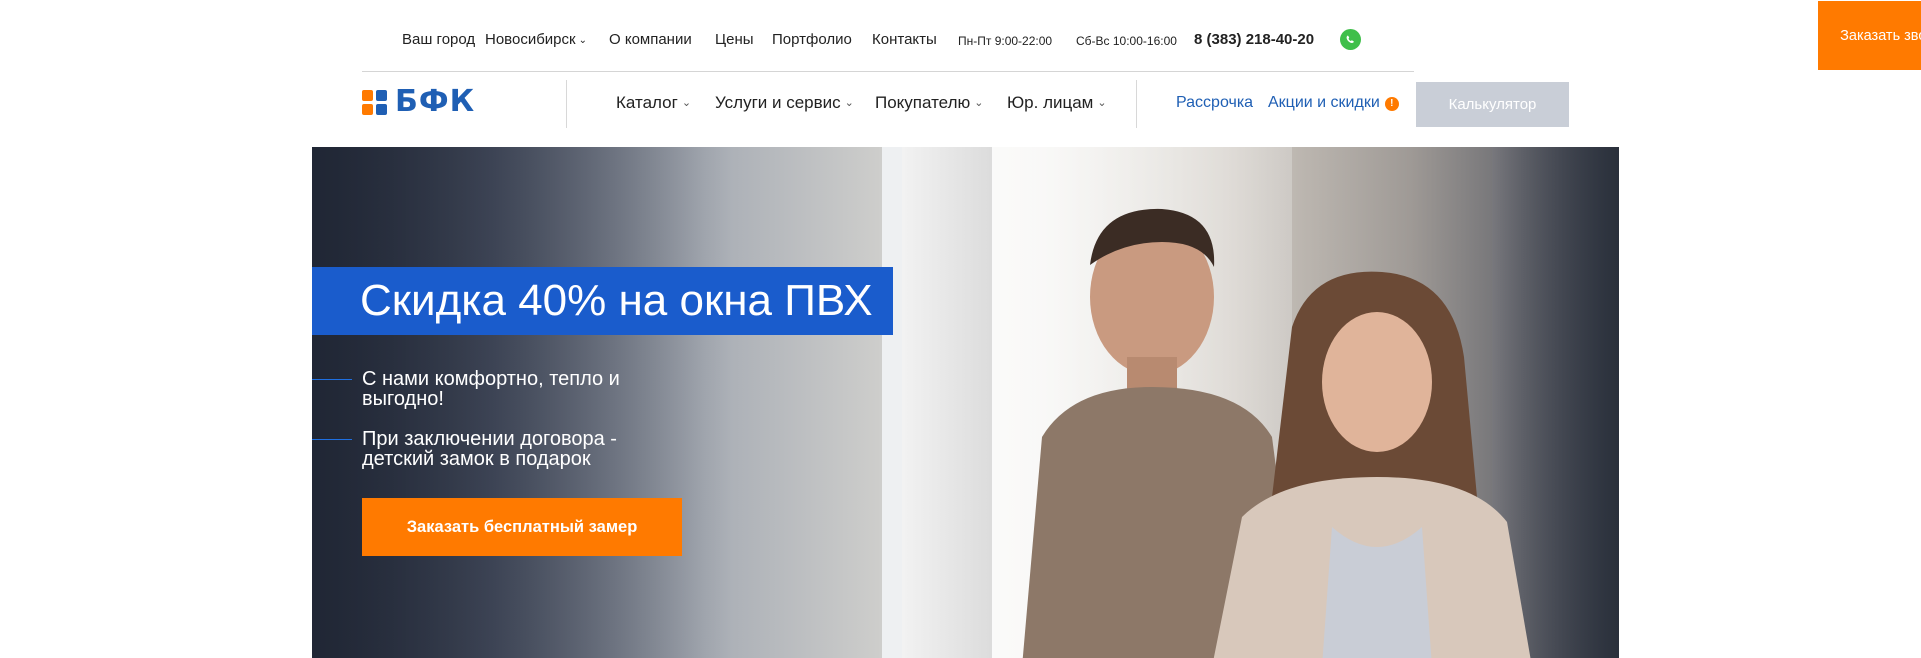  What do you see at coordinates (647, 102) in the screenshot?
I see `nav-menu-label: Каталог` at bounding box center [647, 102].